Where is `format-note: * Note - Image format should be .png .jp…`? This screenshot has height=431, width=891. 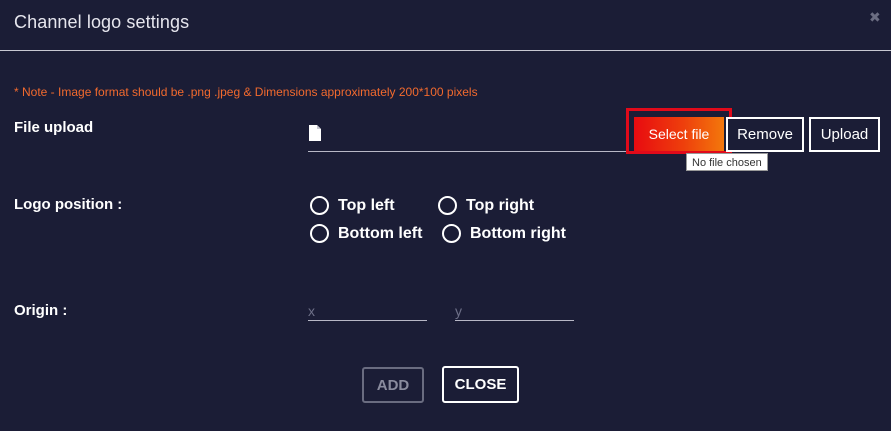 format-note: * Note - Image format should be .png .jp… is located at coordinates (246, 92).